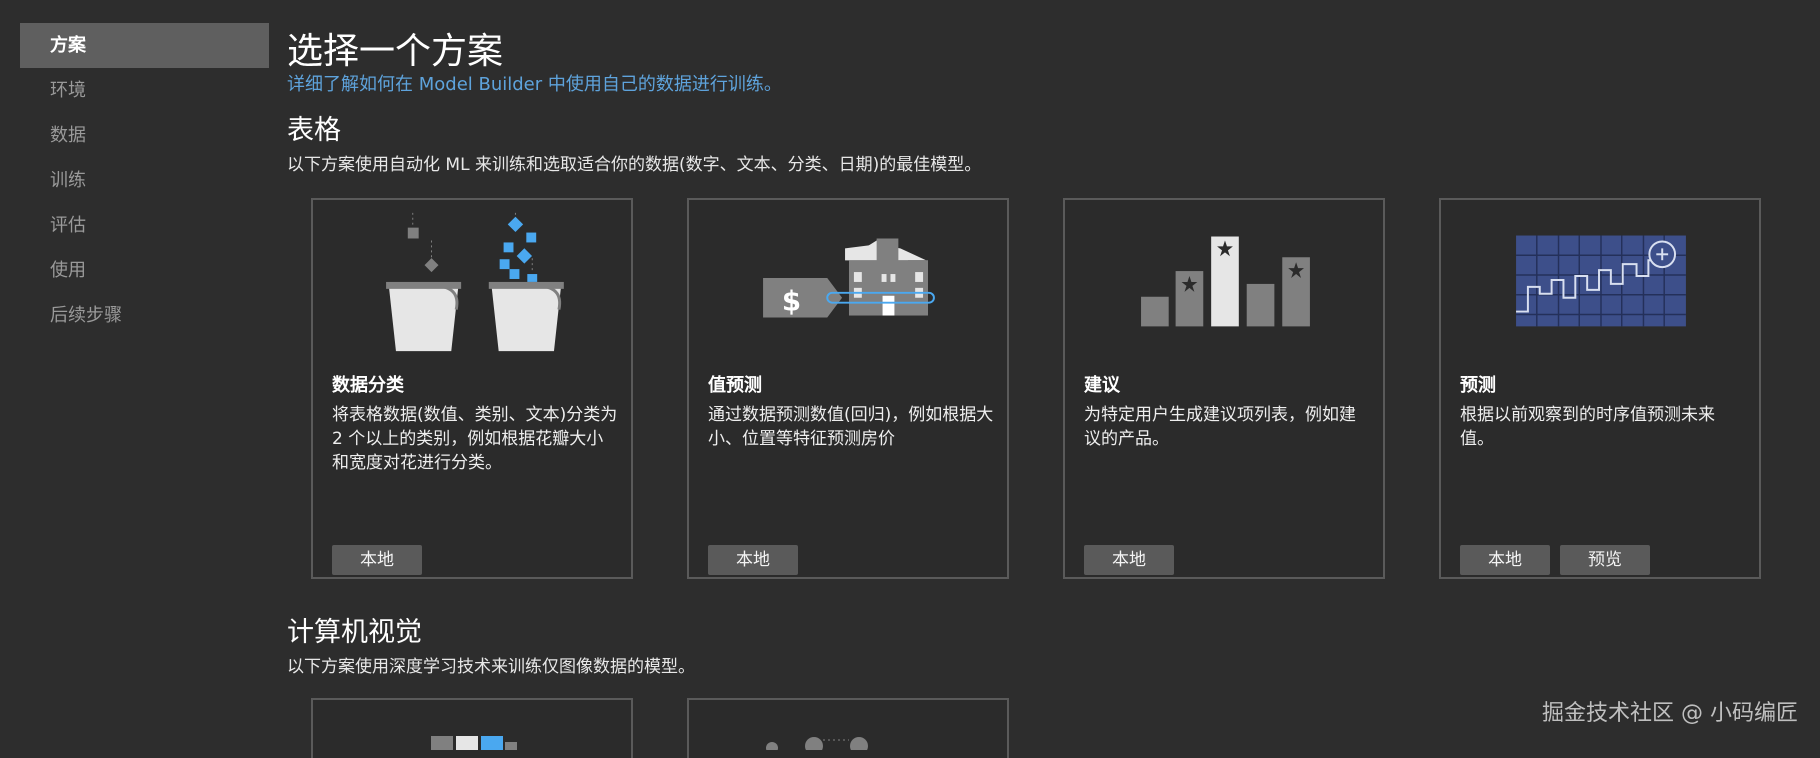 The width and height of the screenshot is (1820, 758). Describe the element at coordinates (1587, 427) in the screenshot. I see `card-description: 根据以前观察到的时序值预测未来值。` at that location.